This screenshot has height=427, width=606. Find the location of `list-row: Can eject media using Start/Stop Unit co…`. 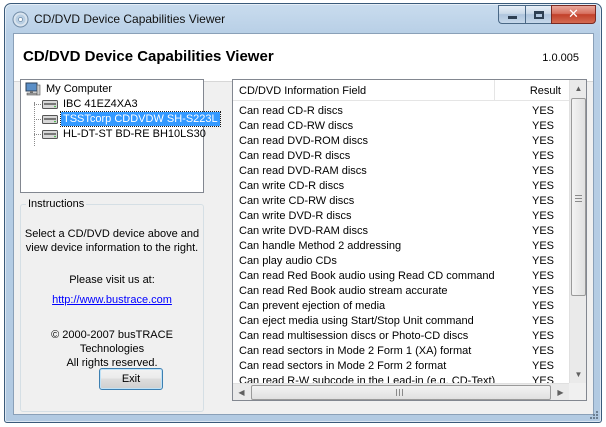

list-row: Can eject media using Start/Stop Unit co… is located at coordinates (401, 320).